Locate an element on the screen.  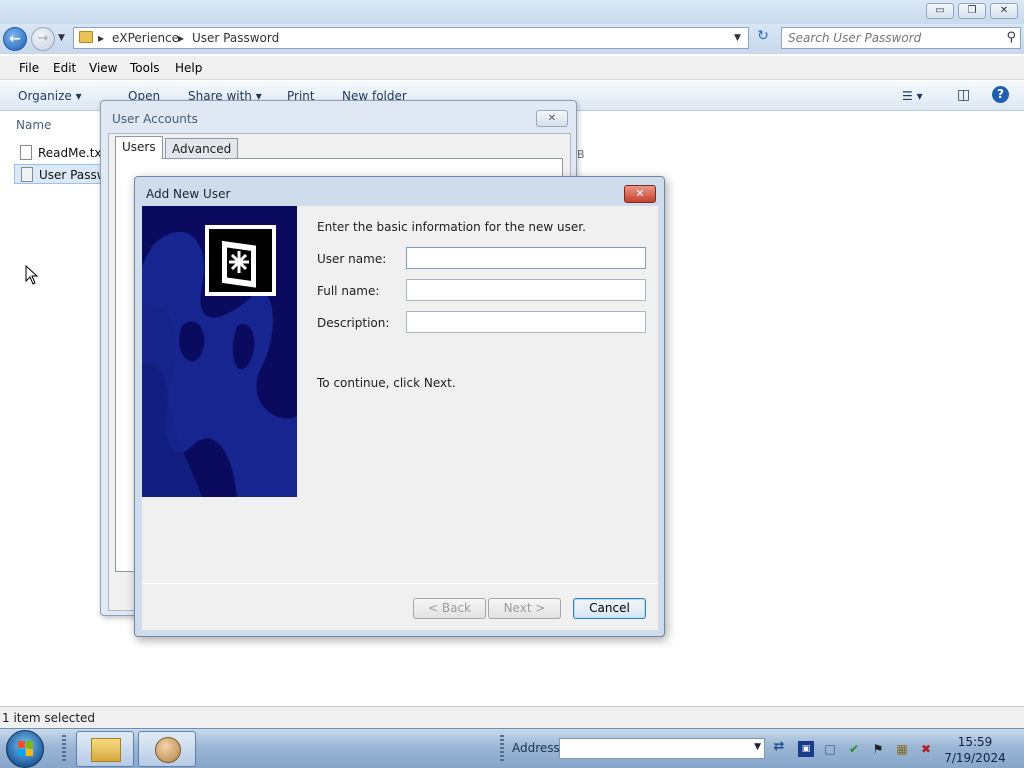
menu-file: File is located at coordinates (29, 68).